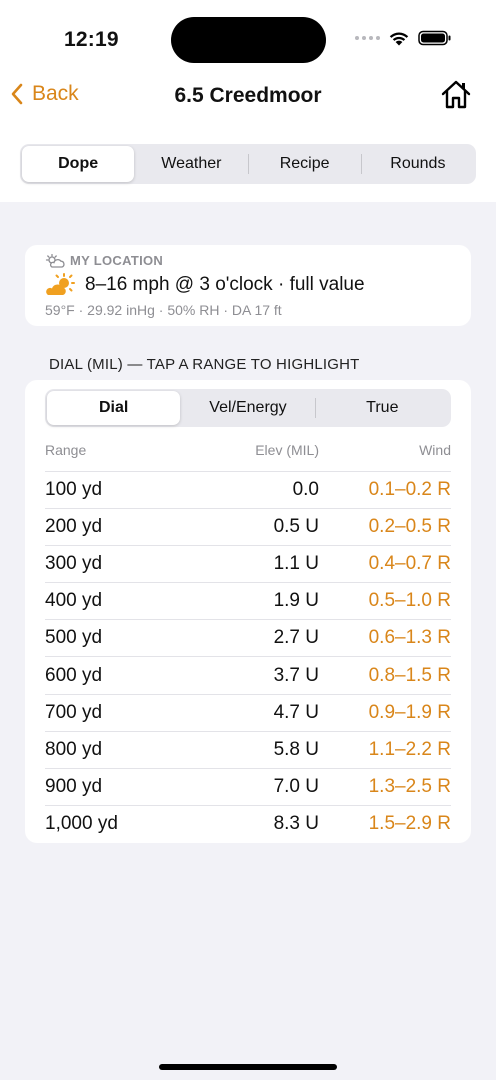  Describe the element at coordinates (204, 364) in the screenshot. I see `section-header: DIAL (MIL) — TAP A RANGE TO HIGHLIGHT` at that location.